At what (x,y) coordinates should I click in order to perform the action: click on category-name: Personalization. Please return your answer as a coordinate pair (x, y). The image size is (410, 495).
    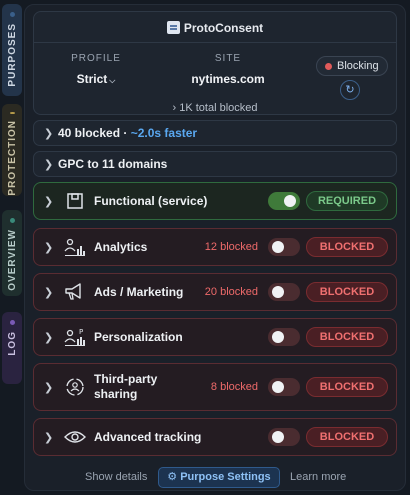
    Looking at the image, I should click on (138, 336).